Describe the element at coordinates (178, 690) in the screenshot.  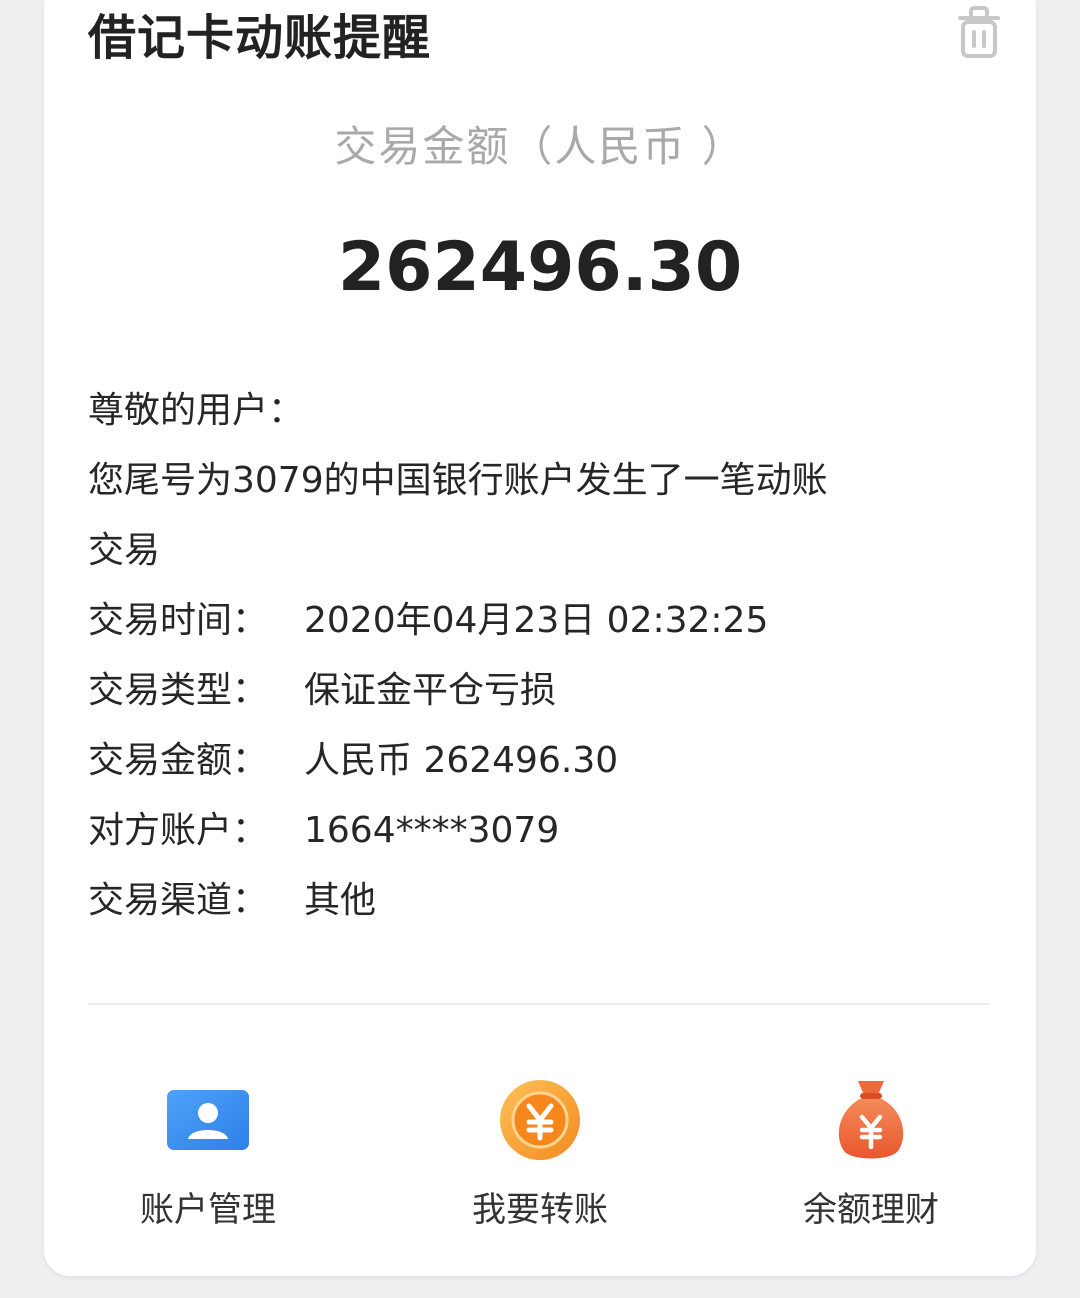
I see `detail-label: 交易类型：` at that location.